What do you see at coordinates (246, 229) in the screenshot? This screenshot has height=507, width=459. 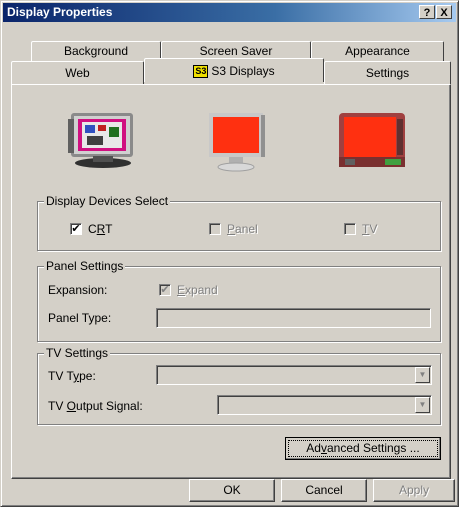 I see `panel-label-post: anel` at bounding box center [246, 229].